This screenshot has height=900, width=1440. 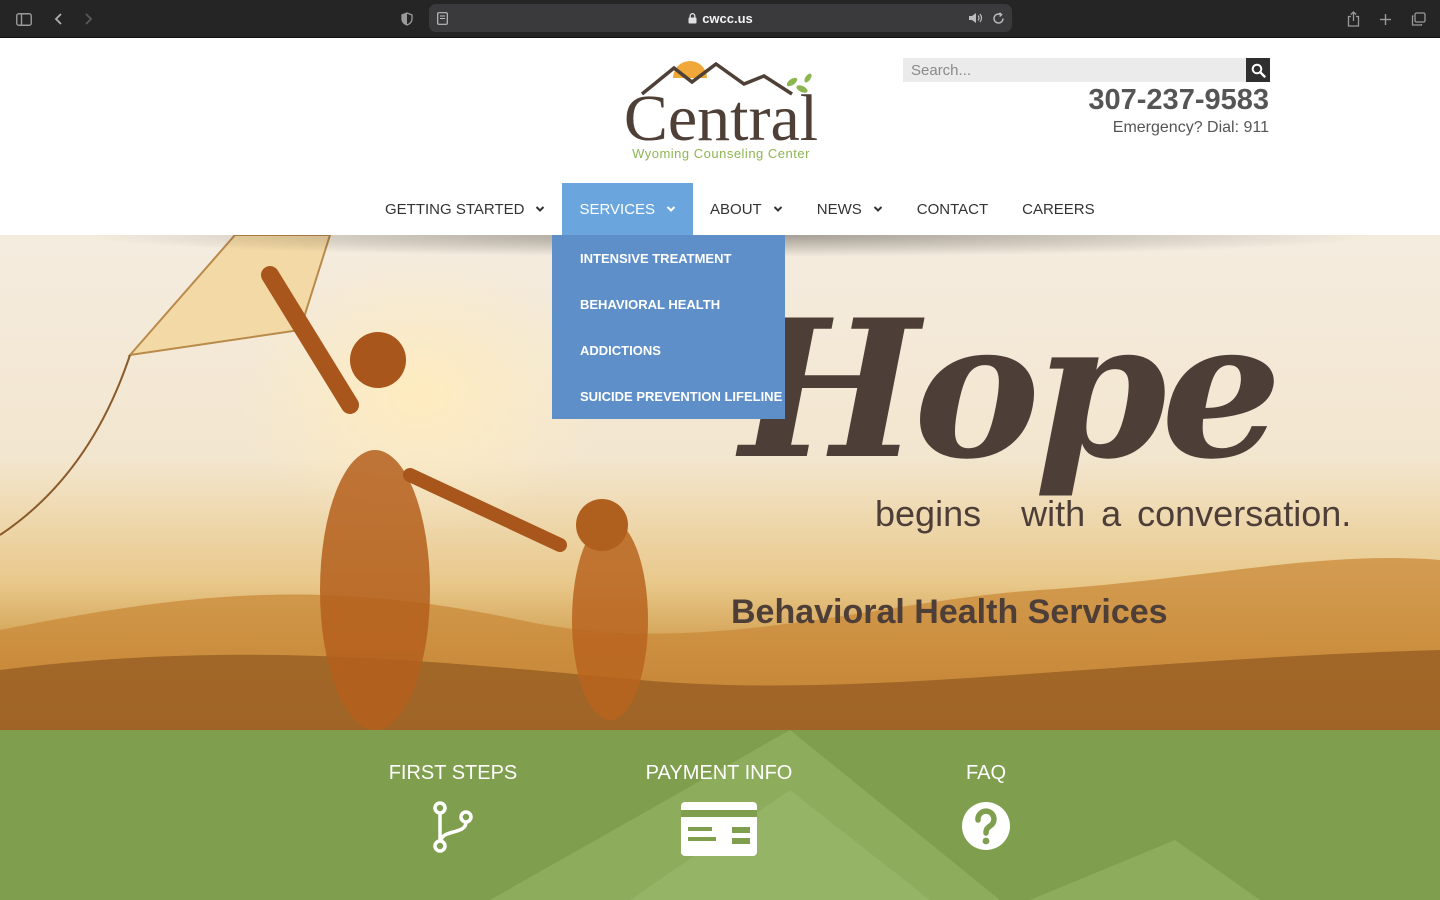 What do you see at coordinates (617, 209) in the screenshot?
I see `nav-label: SERVICES` at bounding box center [617, 209].